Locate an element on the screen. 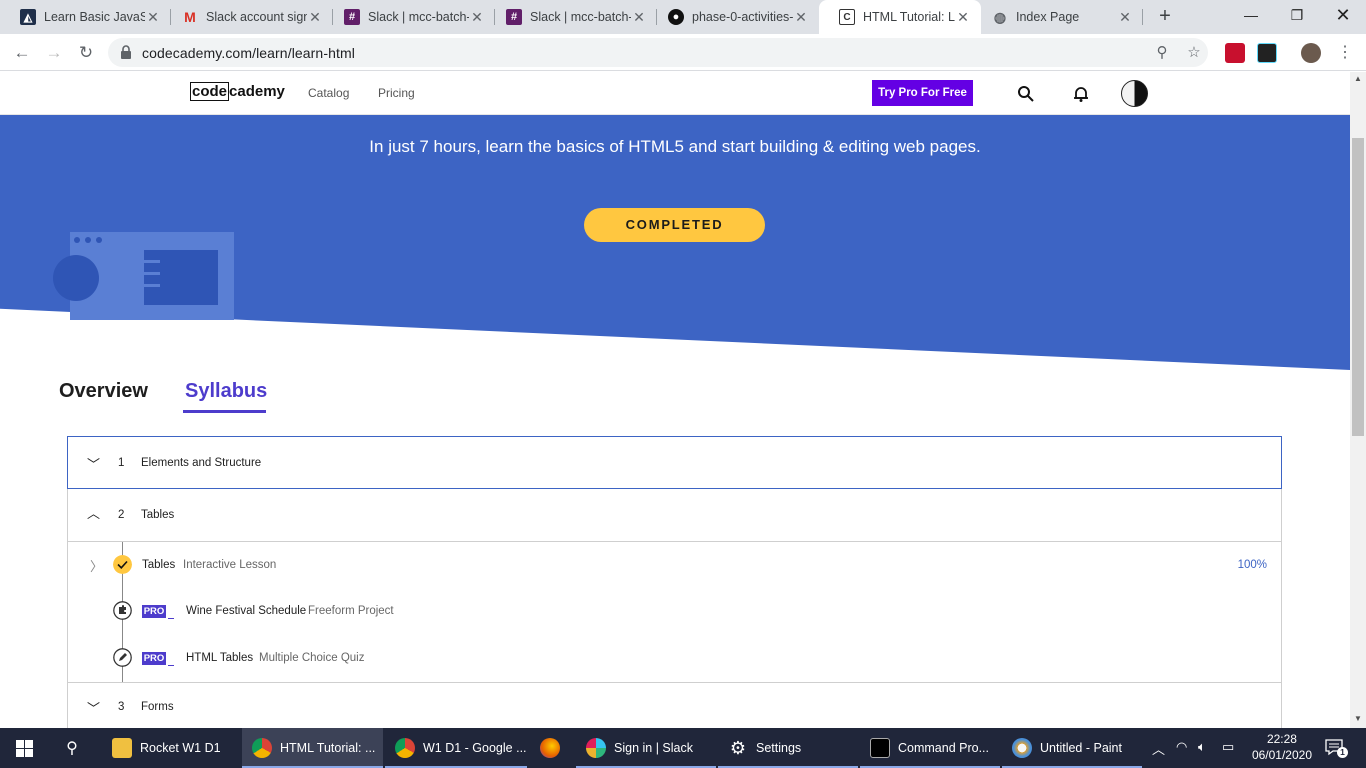 Image resolution: width=1366 pixels, height=768 pixels. profile-avatar-icon is located at coordinates (1311, 53).